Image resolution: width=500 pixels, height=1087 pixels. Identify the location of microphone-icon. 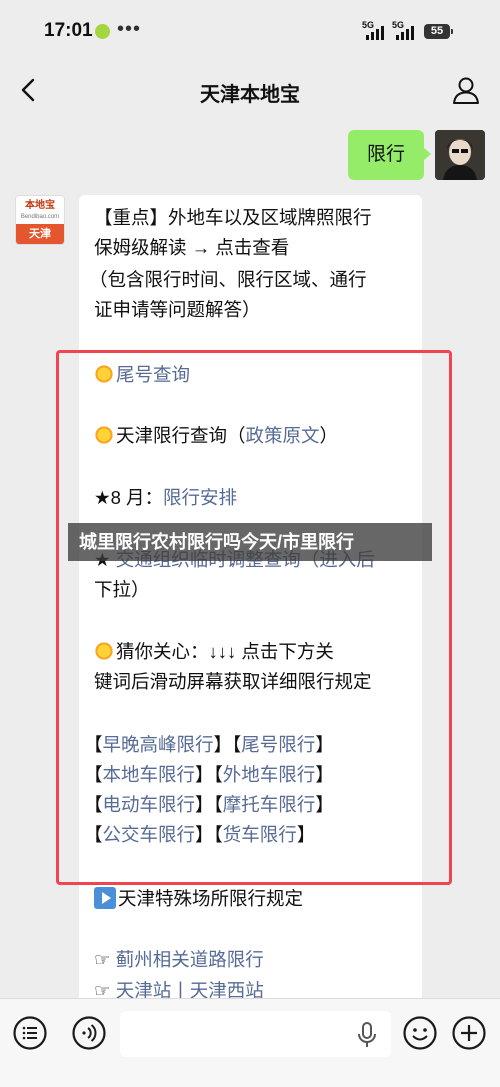
(367, 1035).